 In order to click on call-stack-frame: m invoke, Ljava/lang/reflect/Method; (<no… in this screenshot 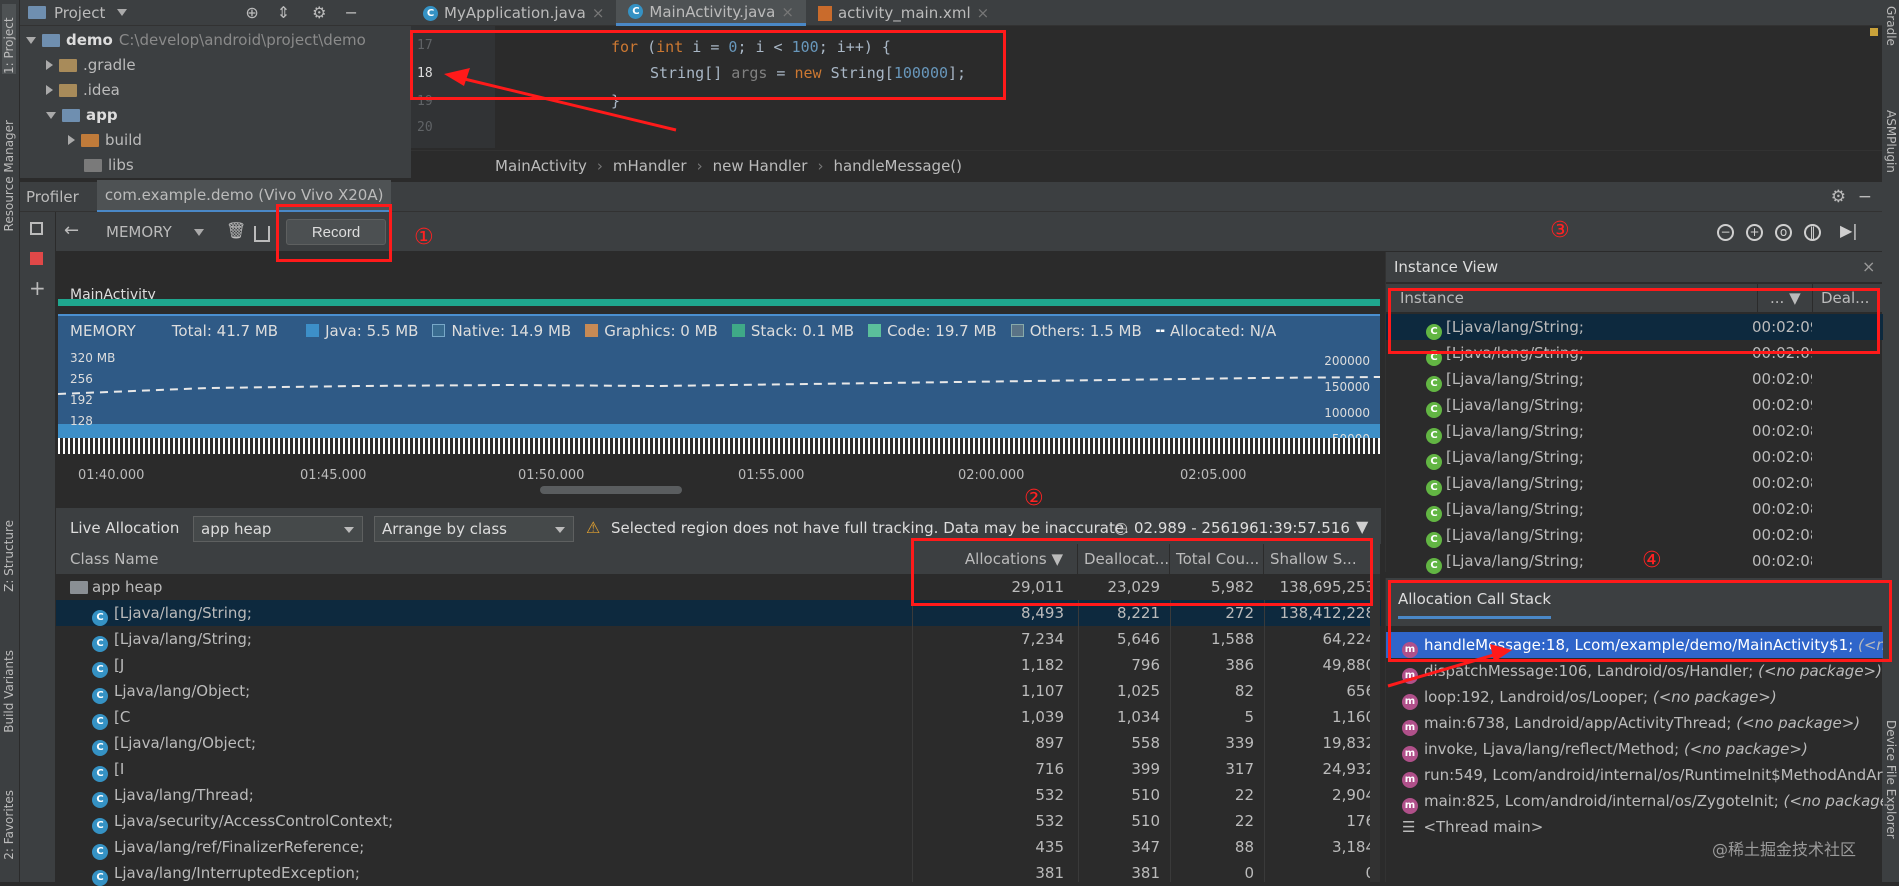, I will do `click(1634, 749)`.